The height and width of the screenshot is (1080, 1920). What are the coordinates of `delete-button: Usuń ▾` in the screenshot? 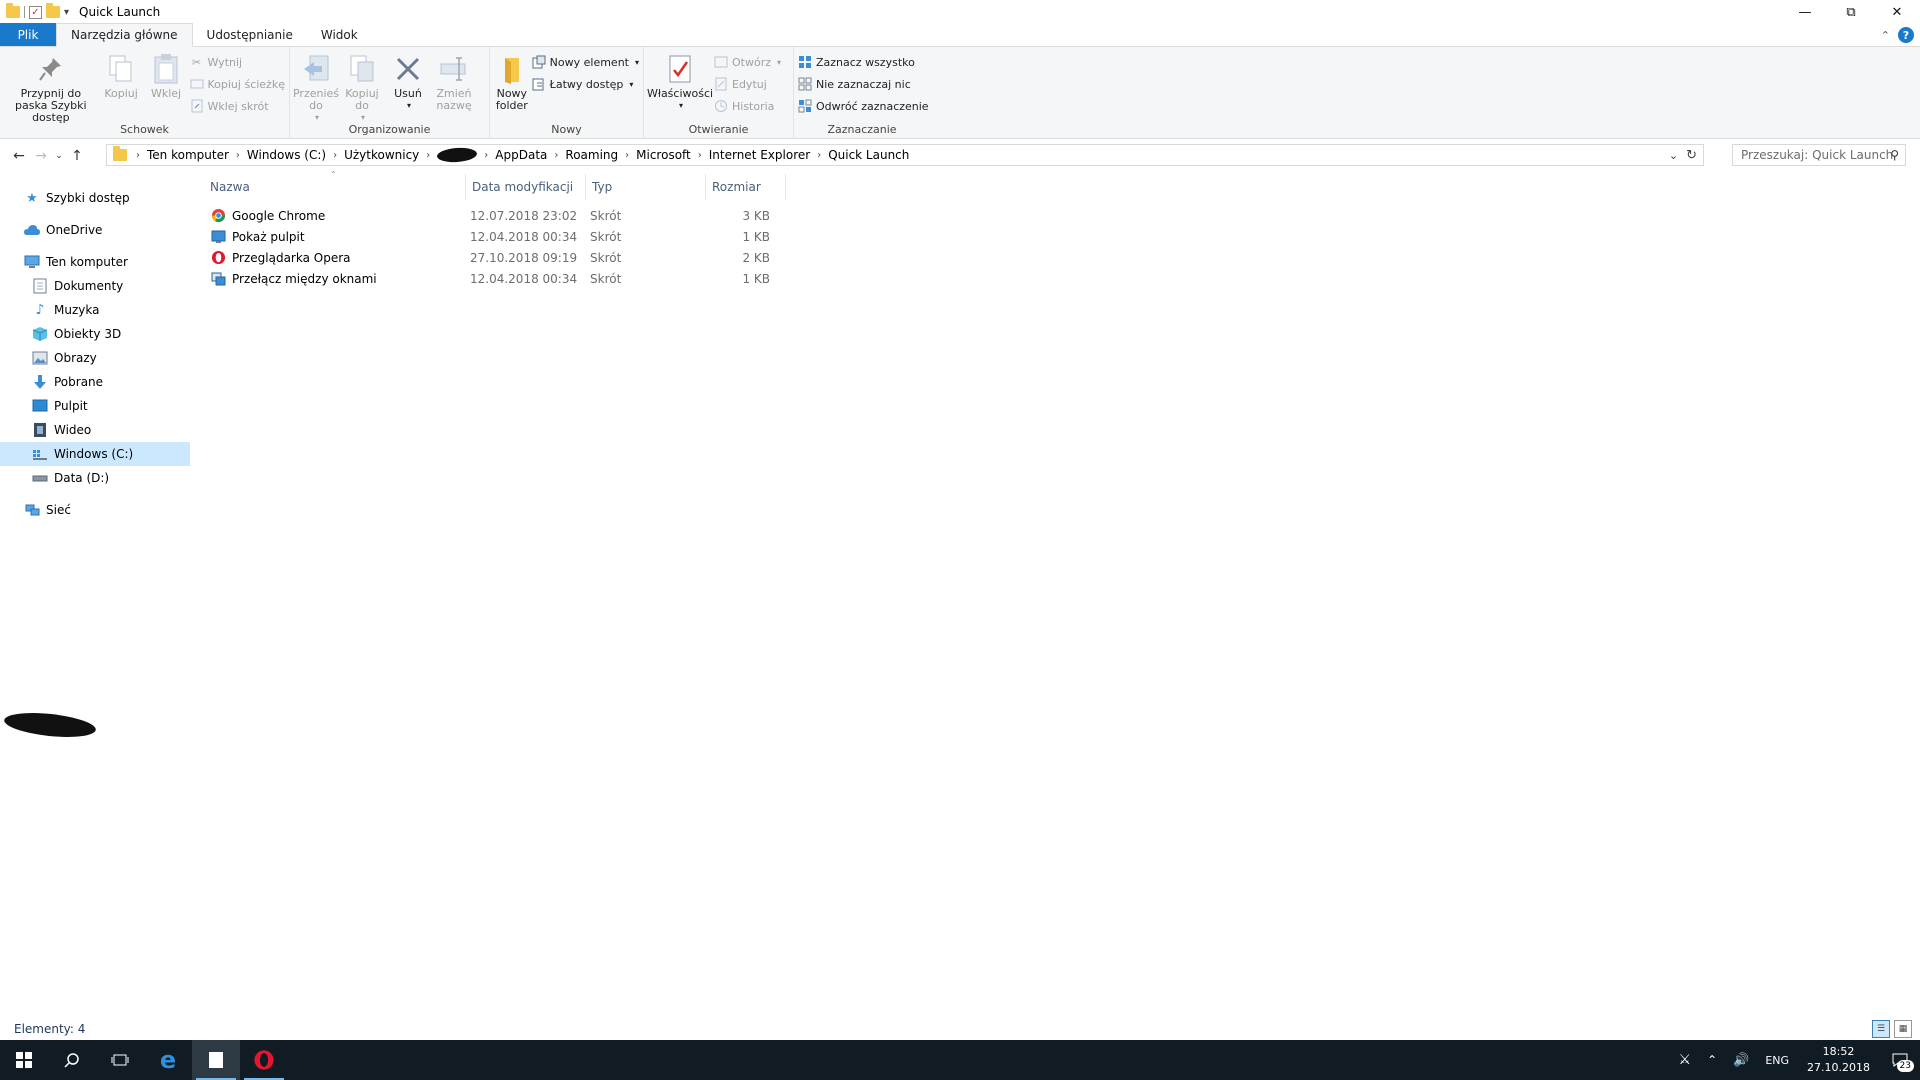 It's located at (408, 81).